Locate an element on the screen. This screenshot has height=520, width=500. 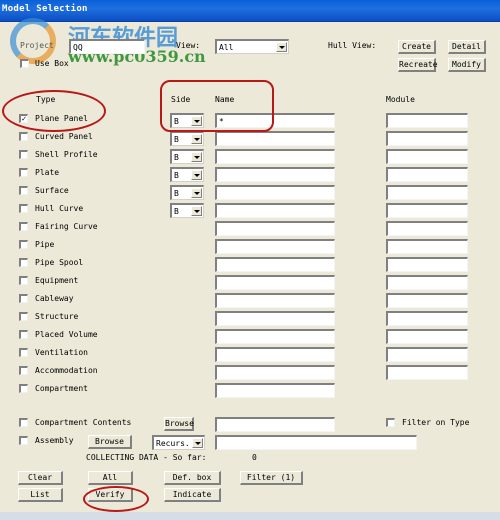
detail-button: Detail is located at coordinates (467, 47).